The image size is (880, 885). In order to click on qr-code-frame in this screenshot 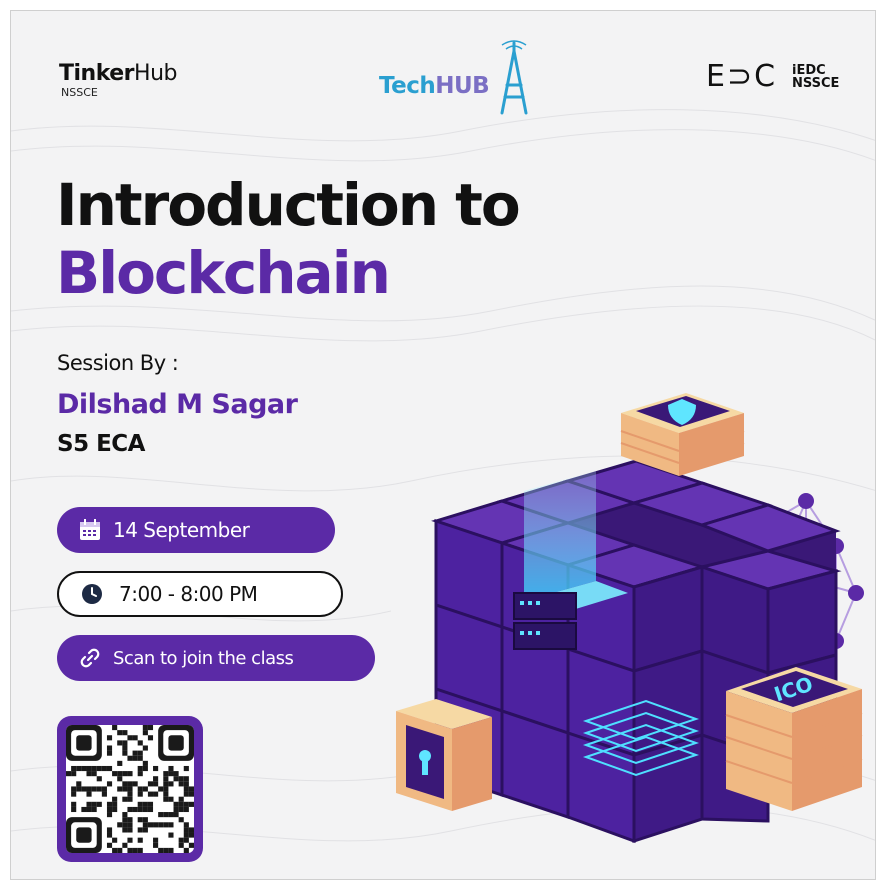, I will do `click(130, 789)`.